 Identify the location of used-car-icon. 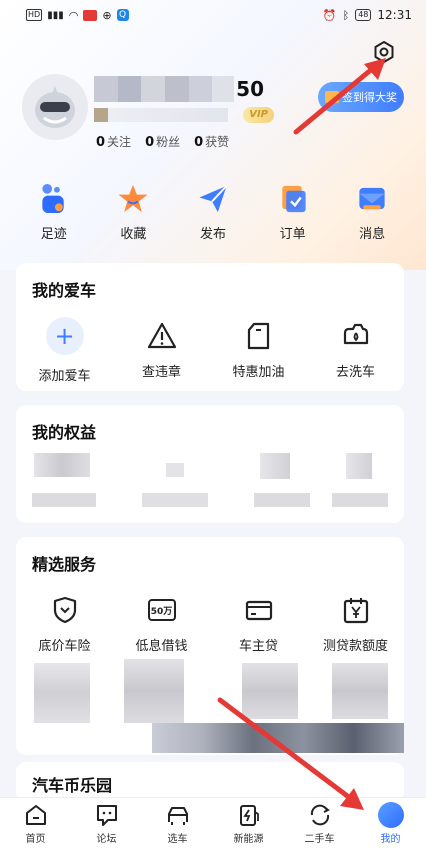
(320, 815).